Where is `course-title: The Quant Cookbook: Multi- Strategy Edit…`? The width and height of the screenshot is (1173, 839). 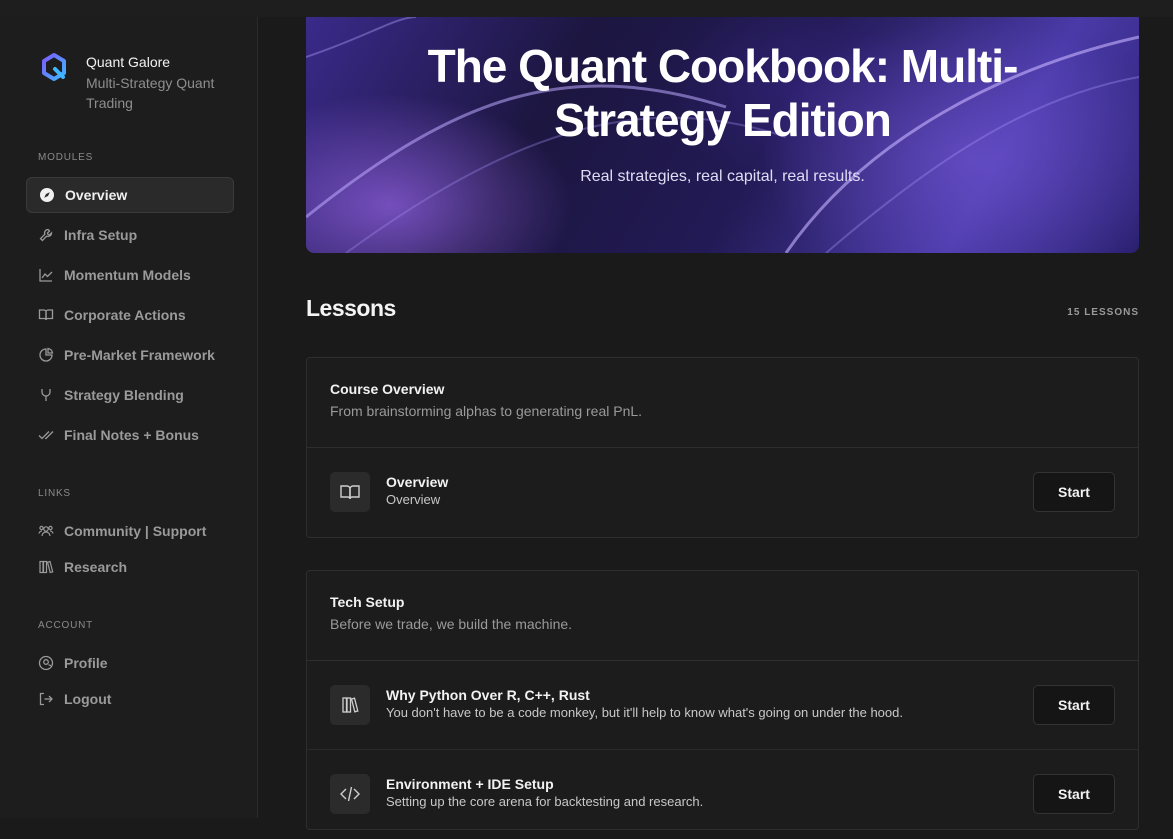 course-title: The Quant Cookbook: Multi- Strategy Edit… is located at coordinates (722, 93).